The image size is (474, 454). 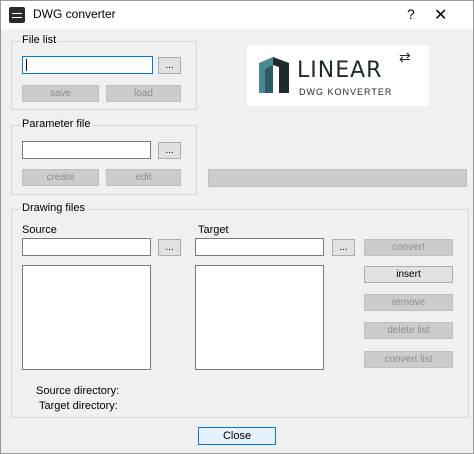 I want to click on target-files-list, so click(x=259, y=317).